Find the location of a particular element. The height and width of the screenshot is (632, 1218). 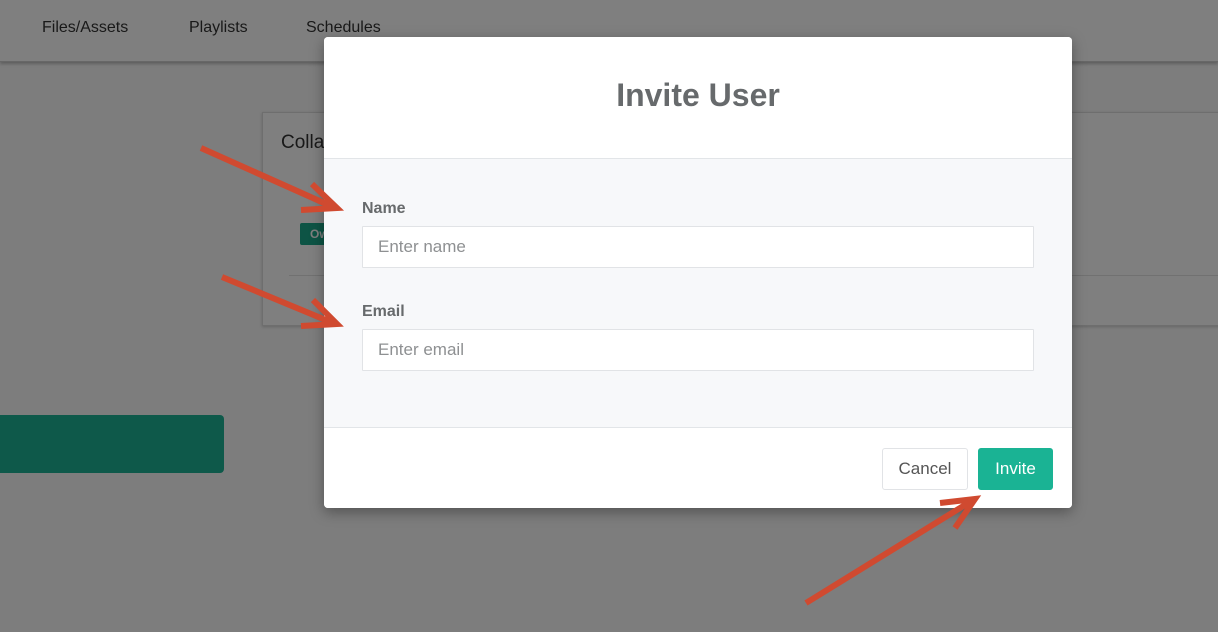

name-label: Name is located at coordinates (384, 208).